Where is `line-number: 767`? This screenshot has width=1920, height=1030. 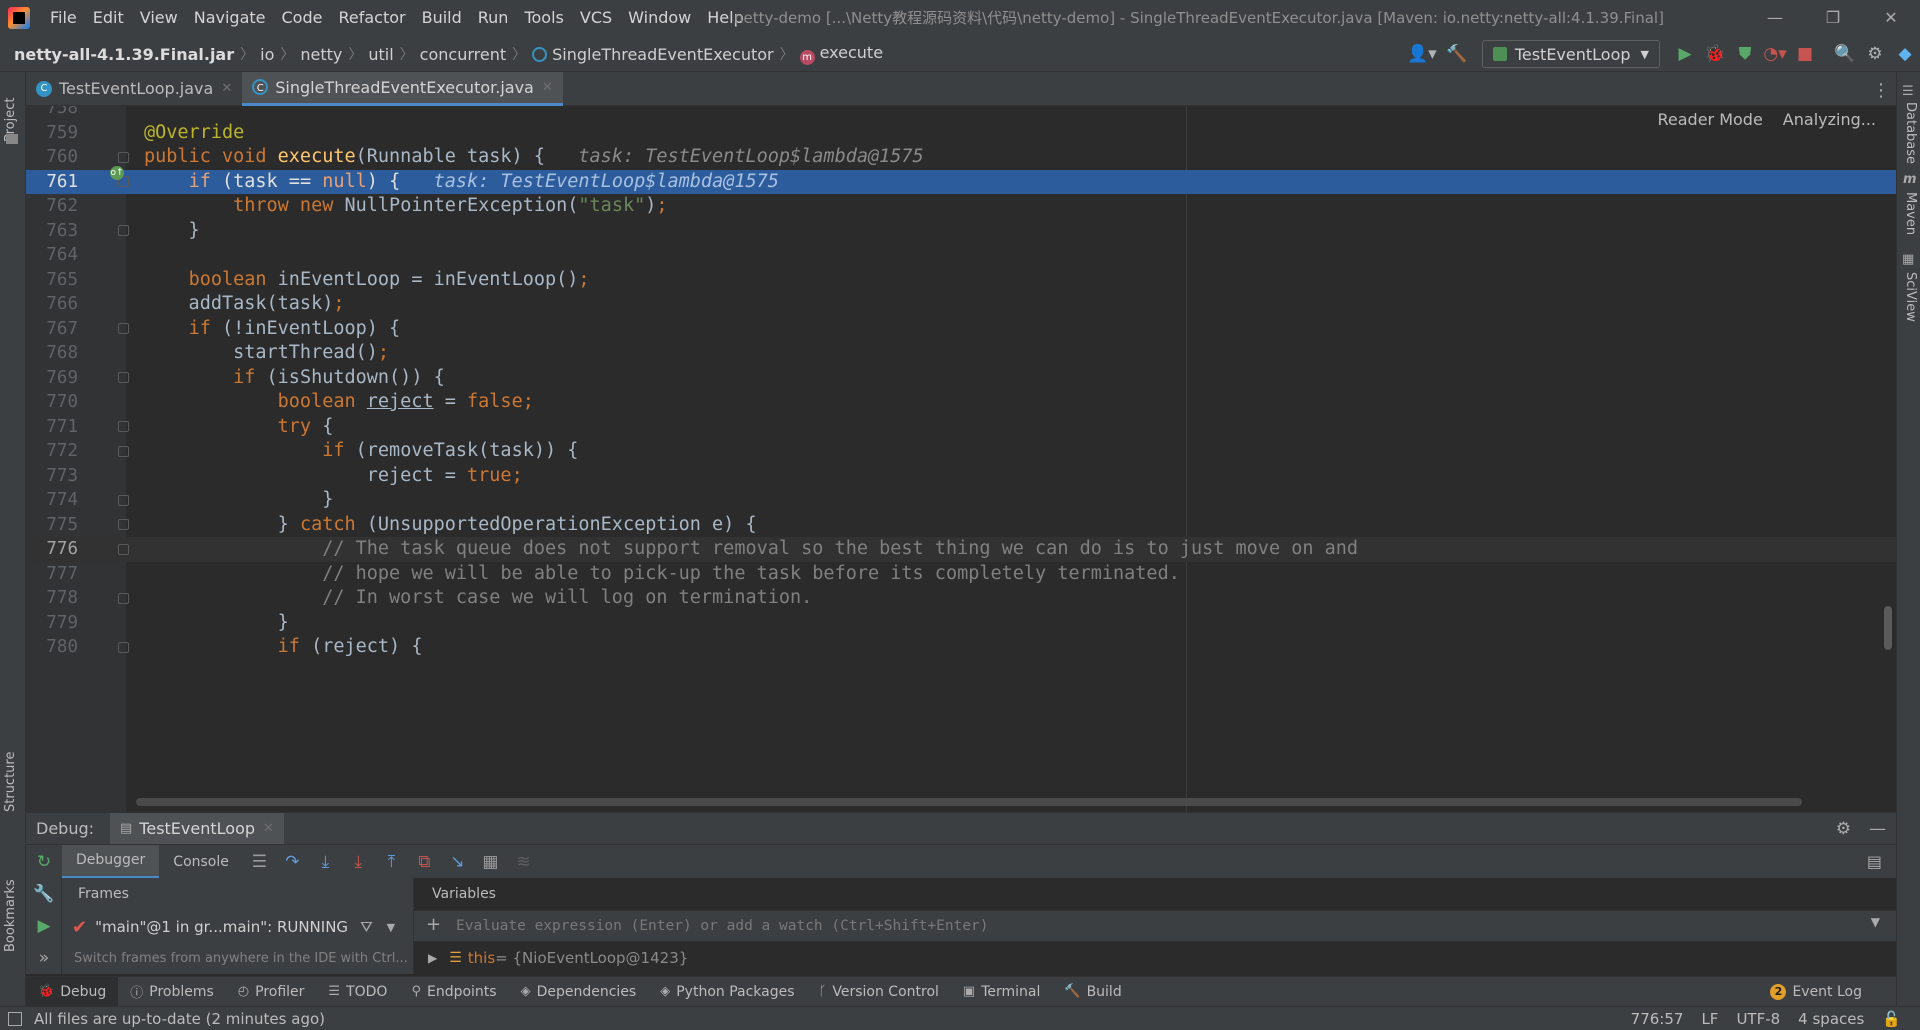
line-number: 767 is located at coordinates (52, 329).